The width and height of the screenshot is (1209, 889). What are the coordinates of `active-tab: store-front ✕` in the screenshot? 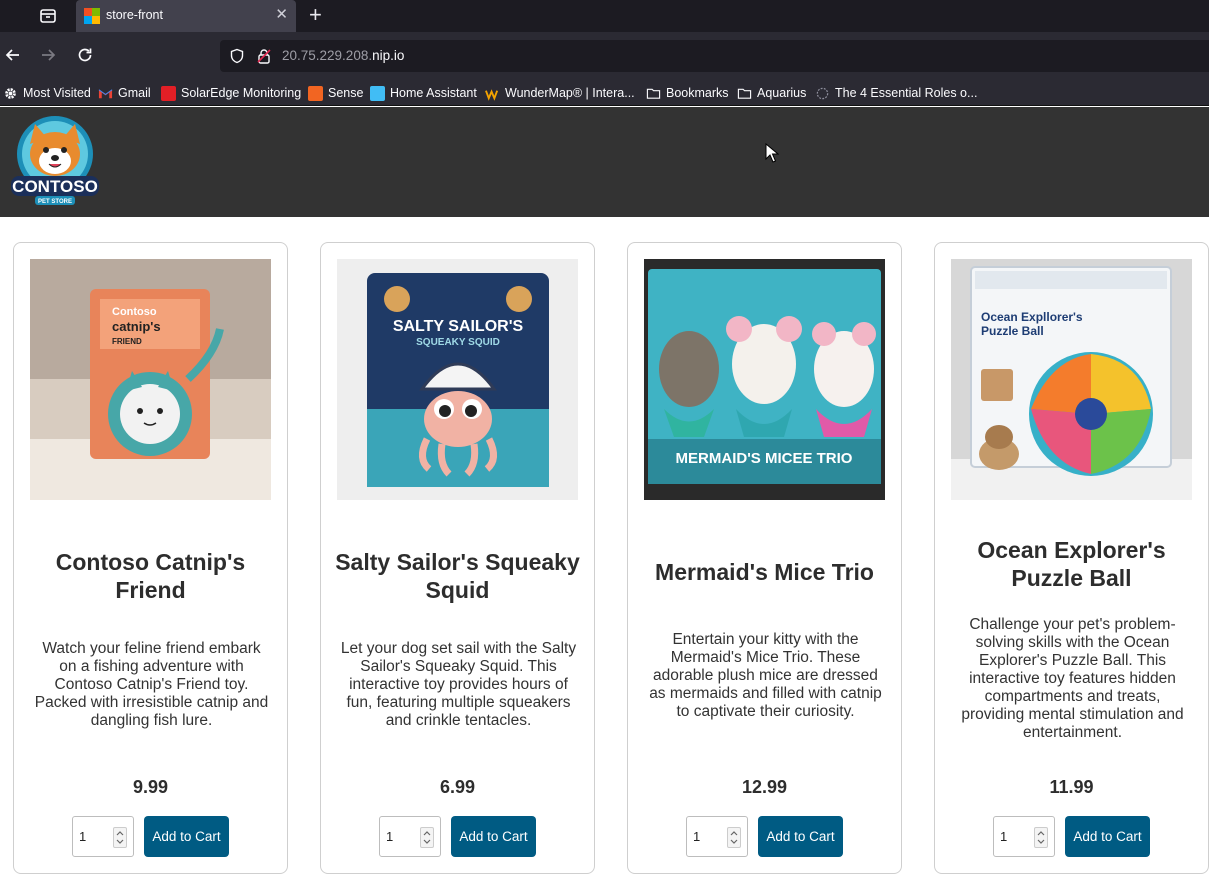 It's located at (186, 16).